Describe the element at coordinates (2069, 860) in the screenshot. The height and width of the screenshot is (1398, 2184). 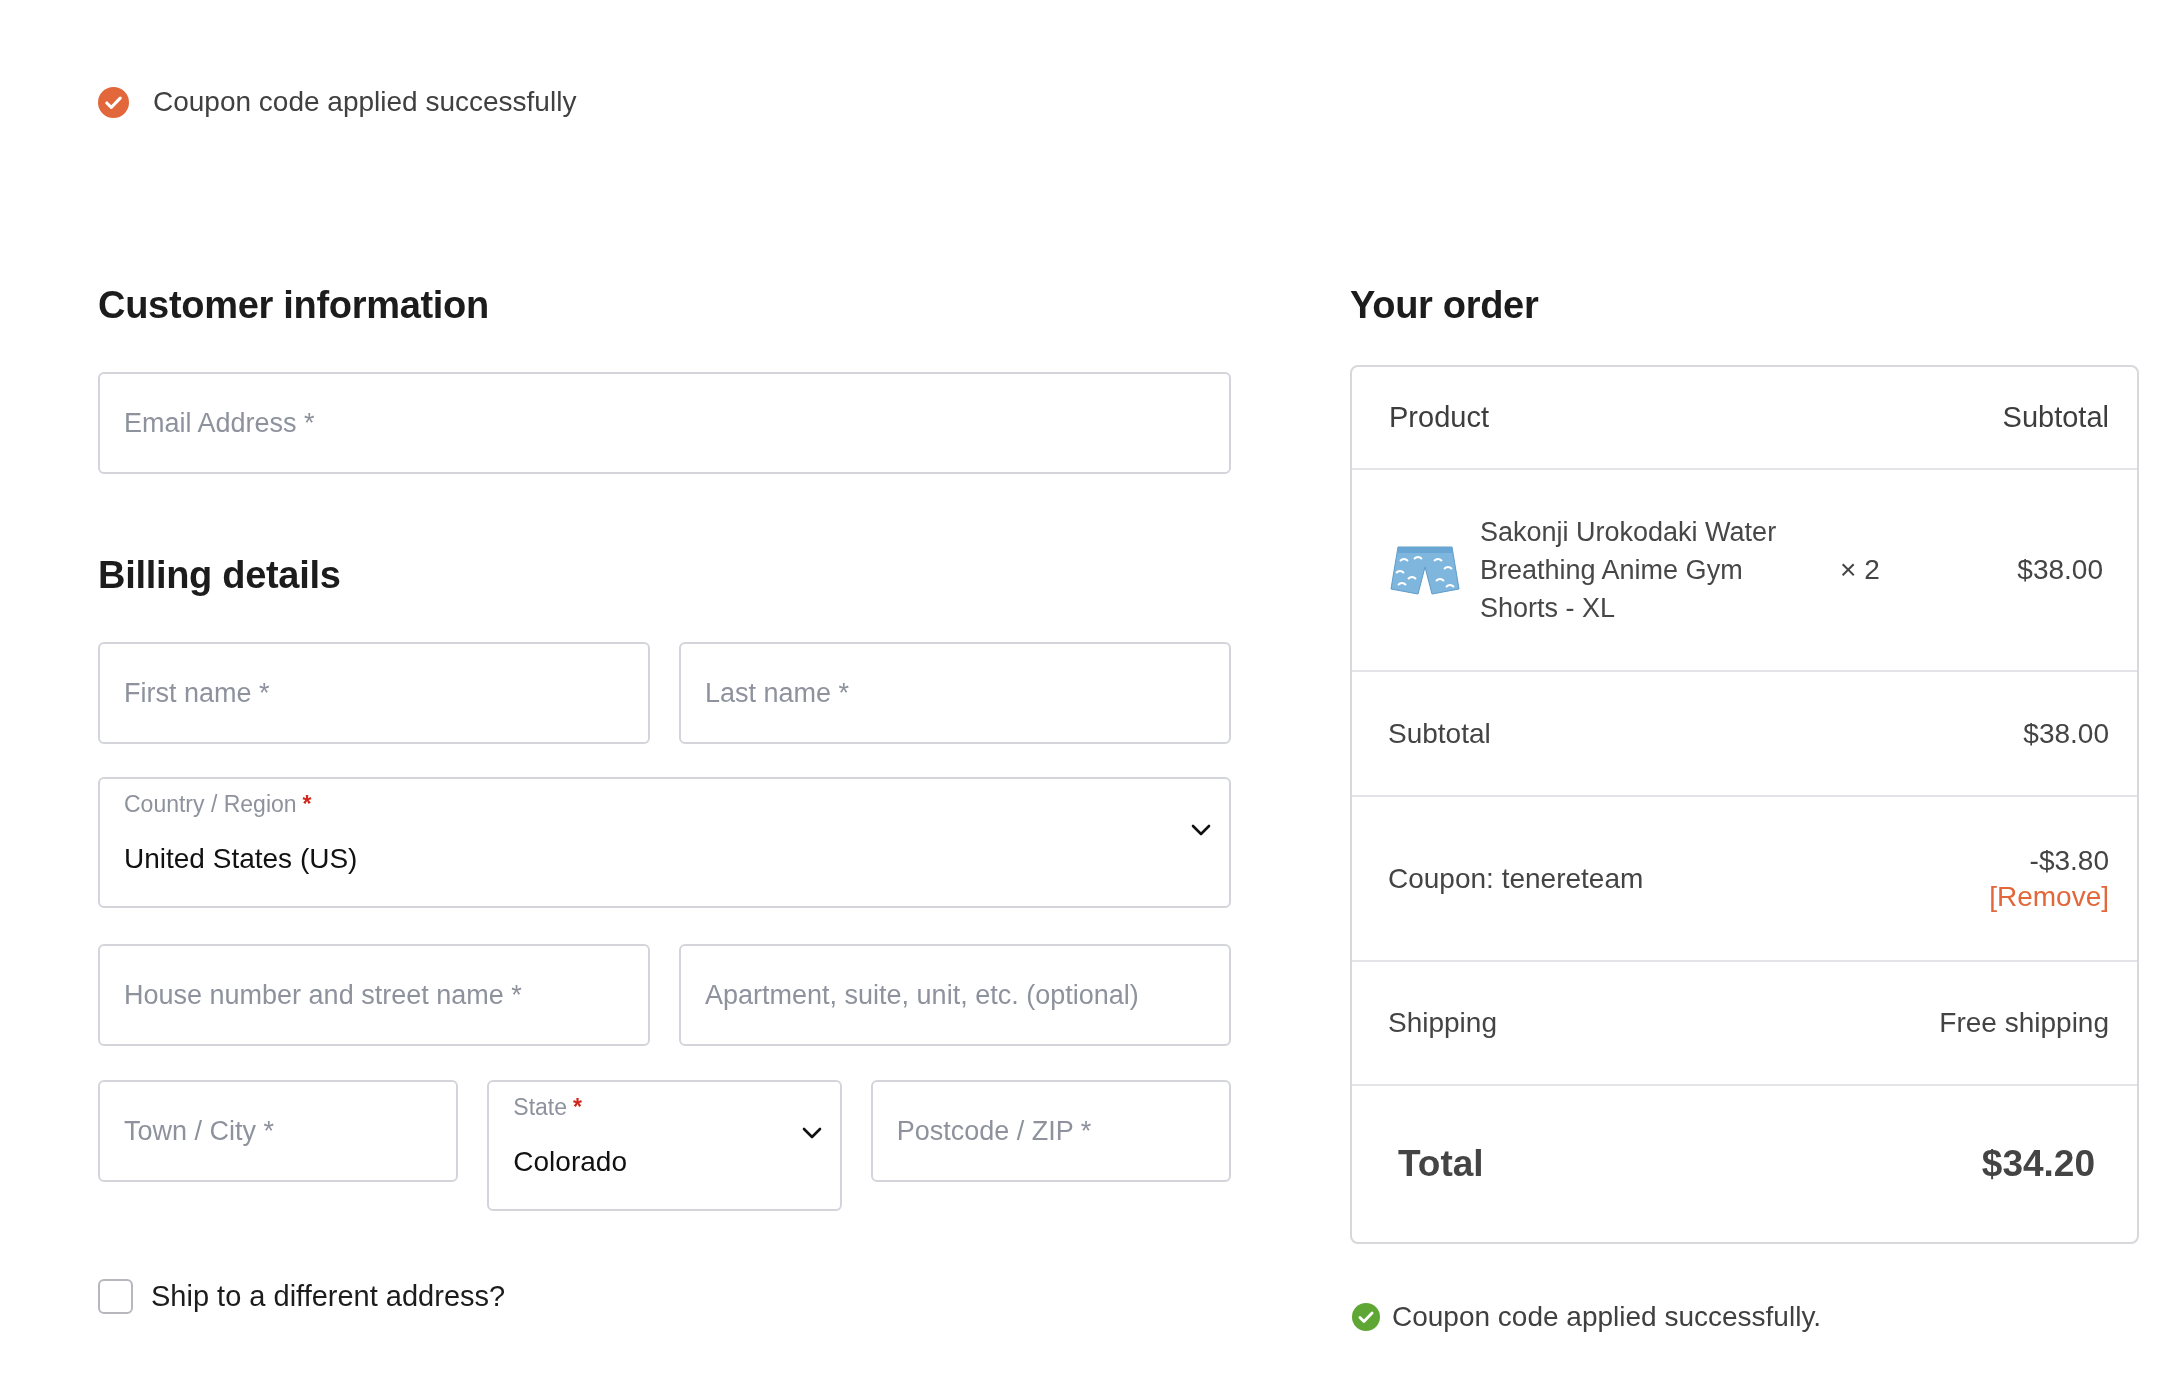
I see `summary-value: -$3.80` at that location.